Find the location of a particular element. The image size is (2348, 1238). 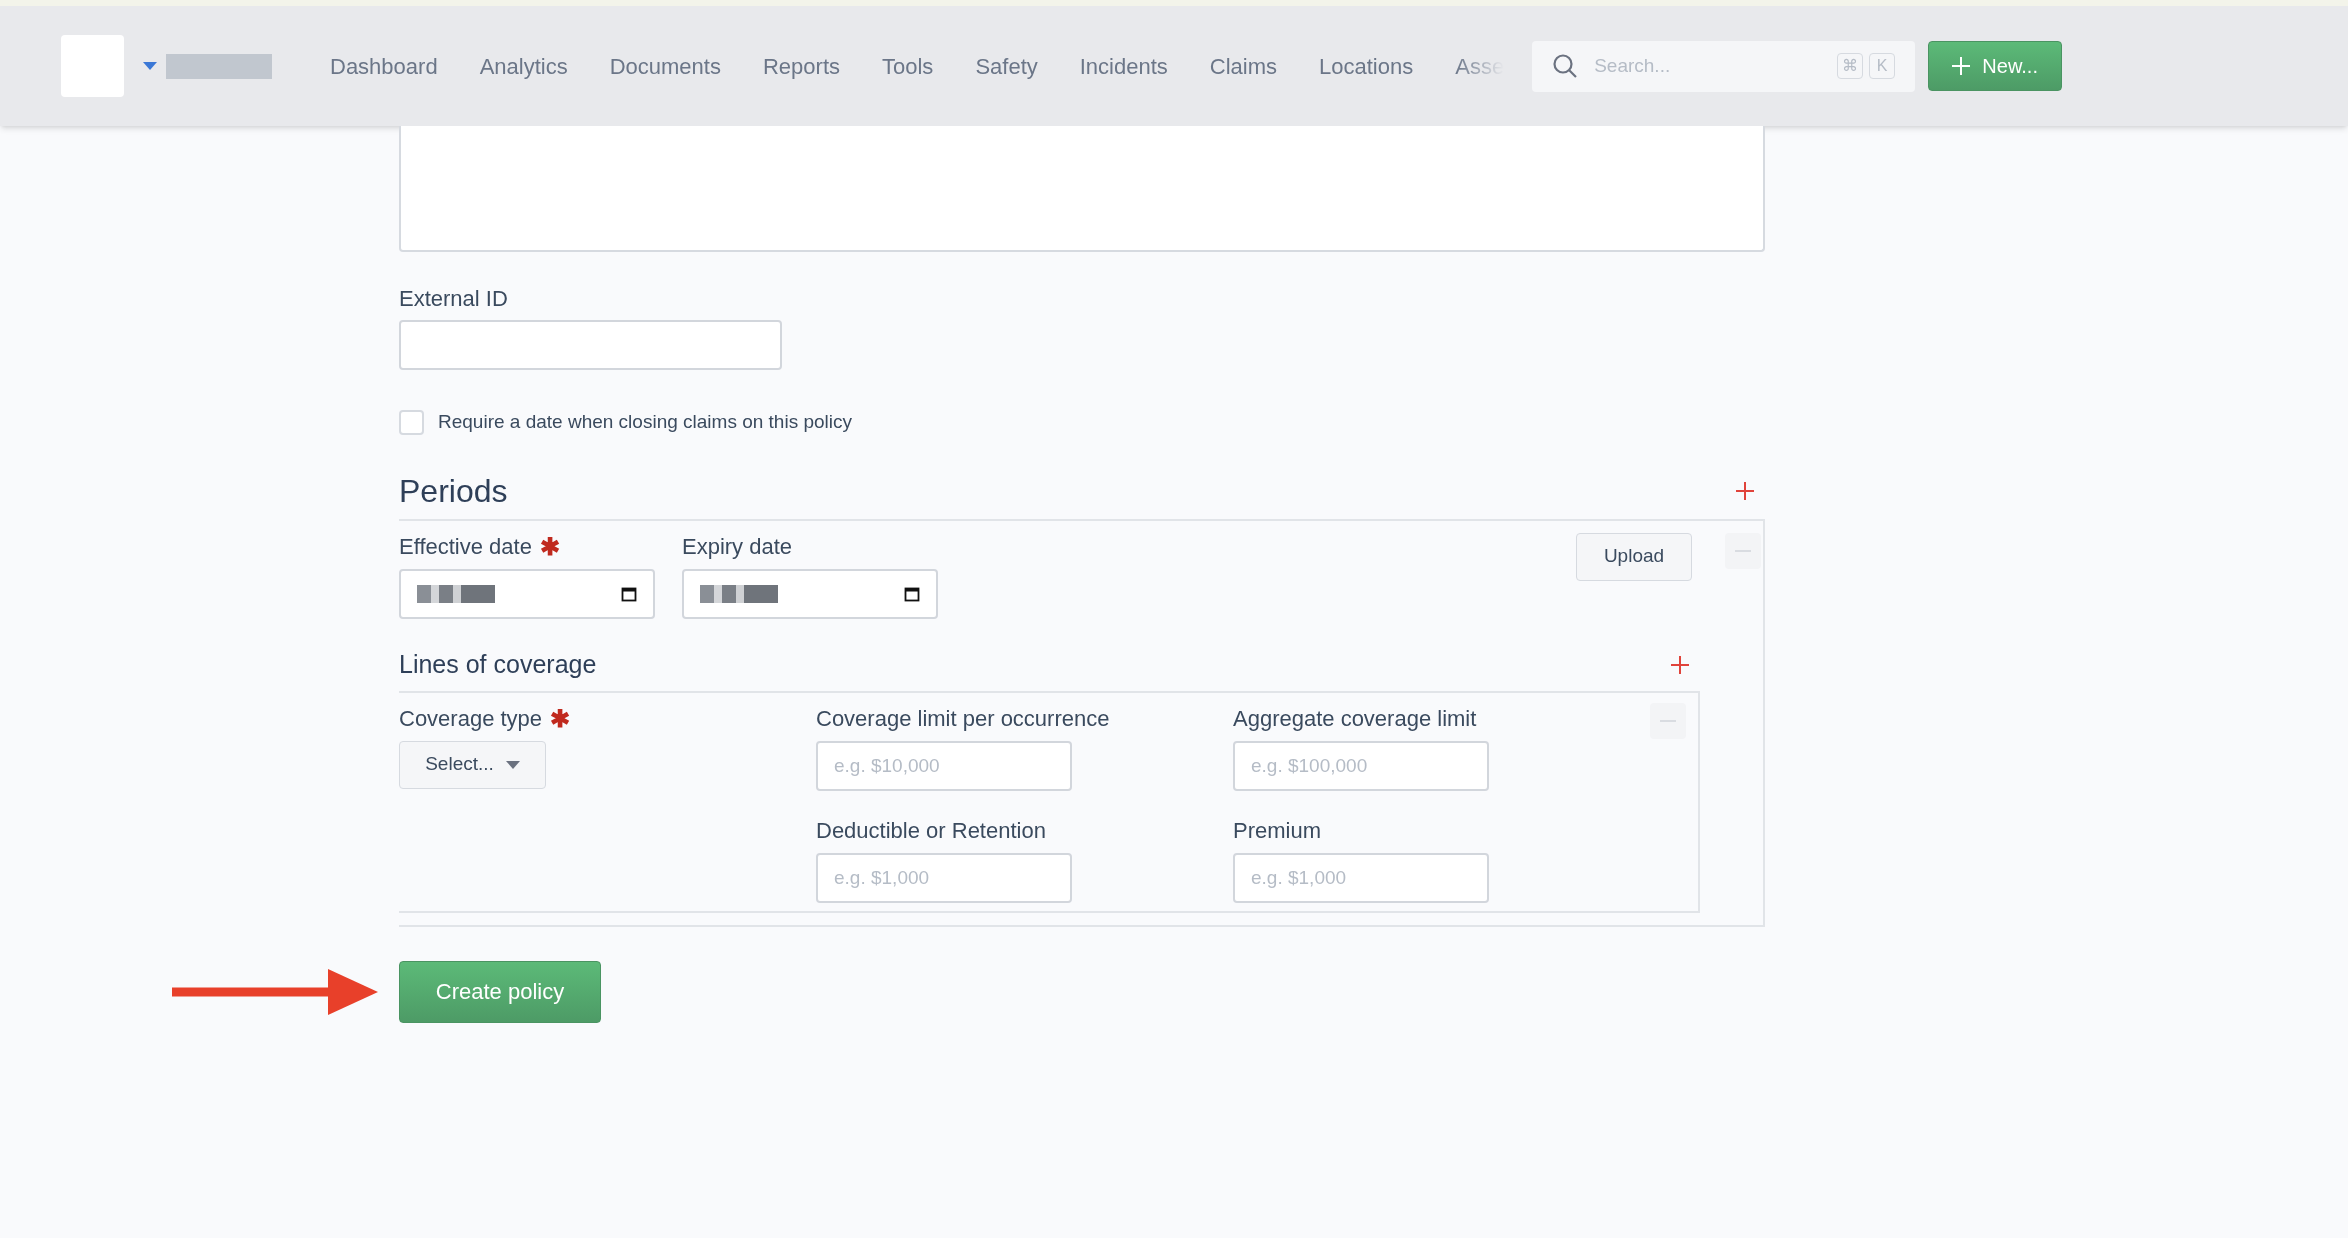

field-label: External ID is located at coordinates (453, 298).